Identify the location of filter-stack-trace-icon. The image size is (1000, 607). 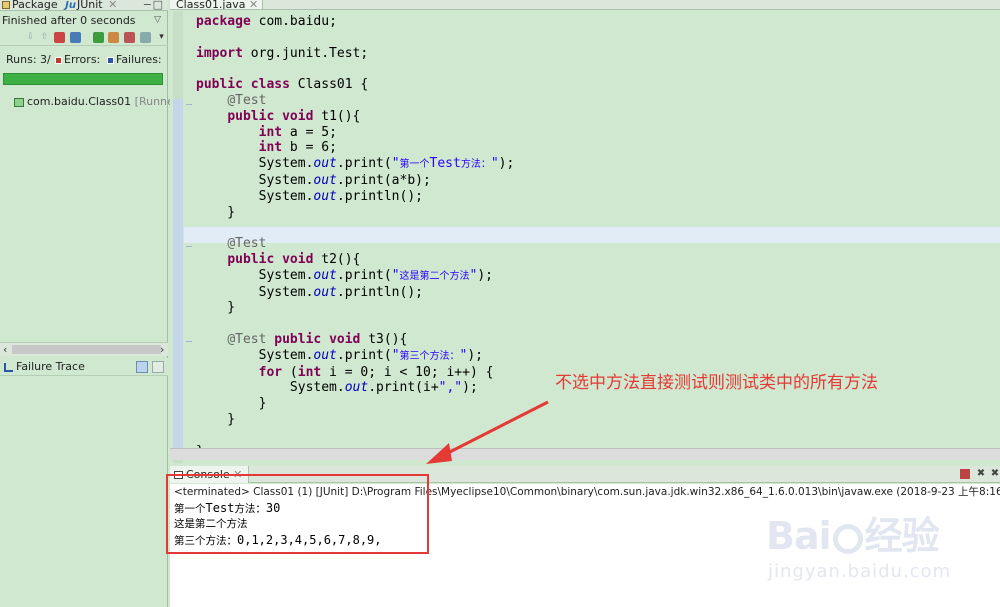
(142, 367).